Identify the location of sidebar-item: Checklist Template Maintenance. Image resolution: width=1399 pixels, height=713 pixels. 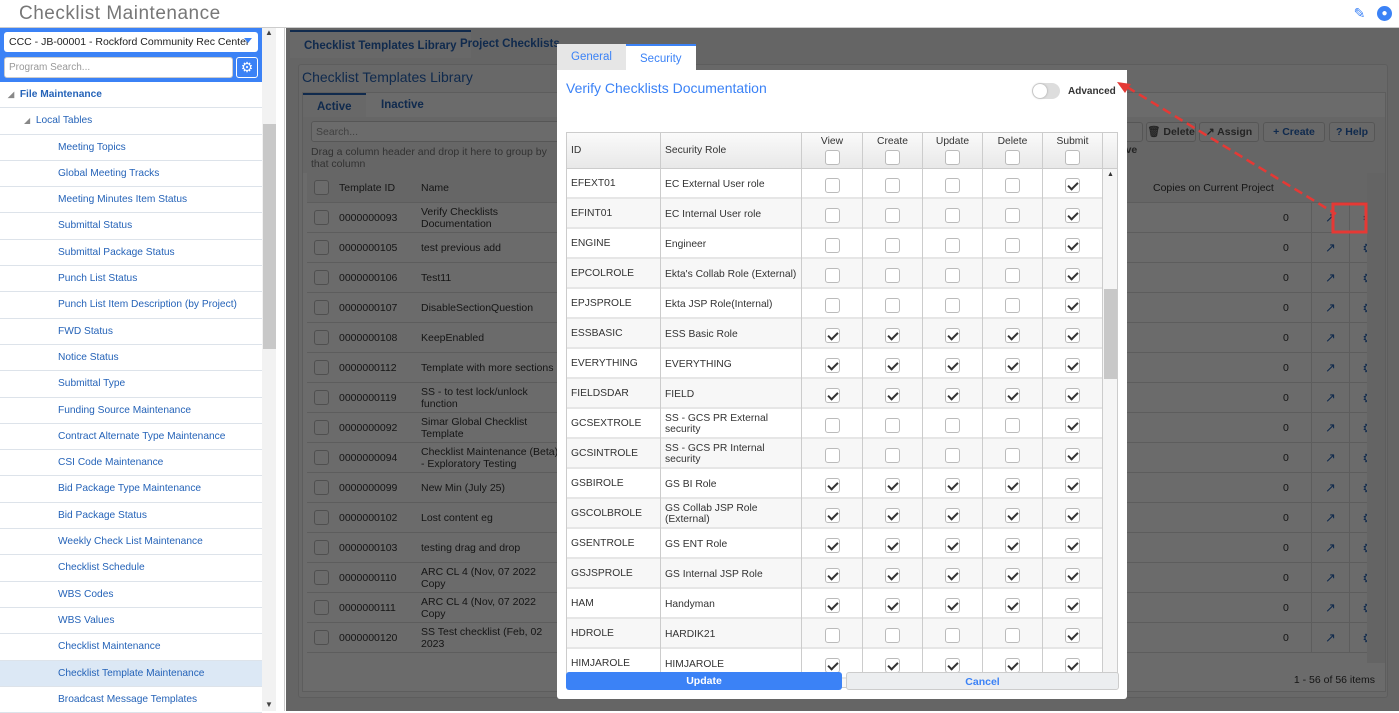
(131, 673).